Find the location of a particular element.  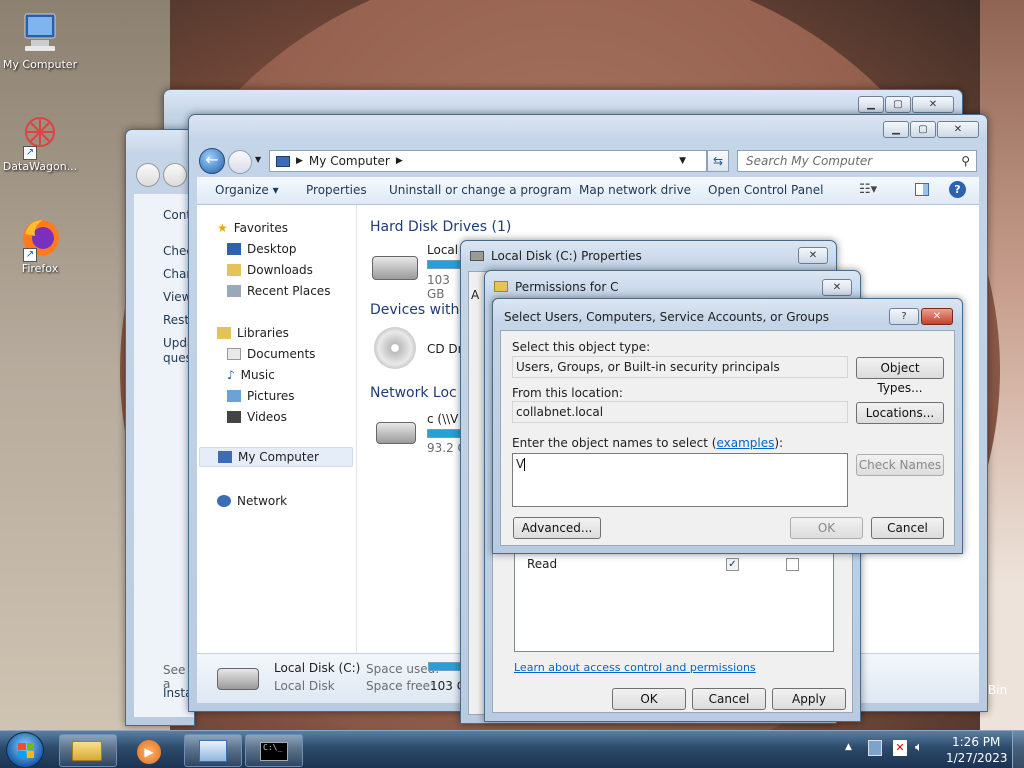

search-input: Search My Computer ⚲ is located at coordinates (857, 161).